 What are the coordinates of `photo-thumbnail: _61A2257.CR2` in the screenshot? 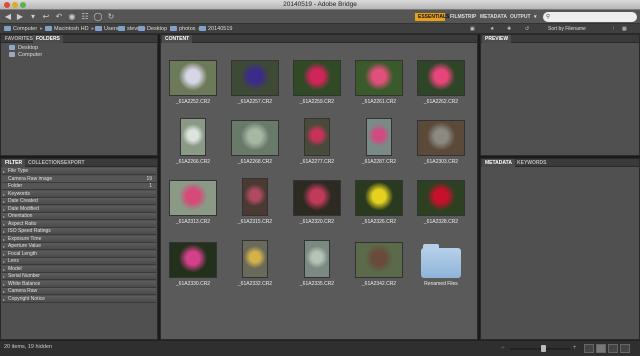 It's located at (255, 77).